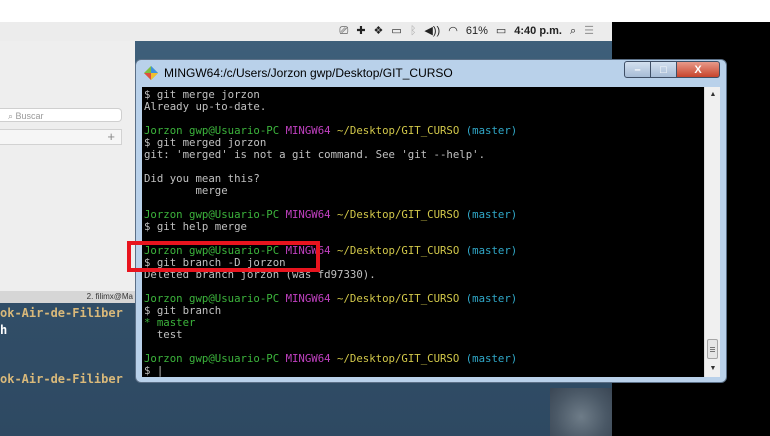 The height and width of the screenshot is (436, 770). I want to click on terminal-line: $ git help merge, so click(195, 226).